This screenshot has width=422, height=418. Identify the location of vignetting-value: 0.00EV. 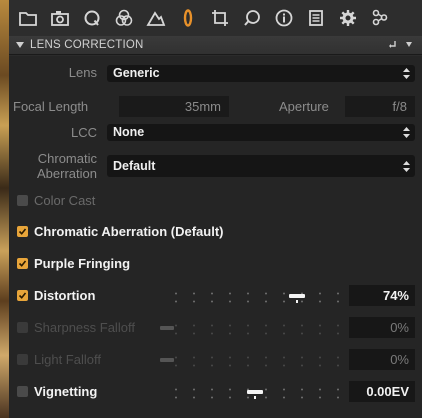
(382, 391).